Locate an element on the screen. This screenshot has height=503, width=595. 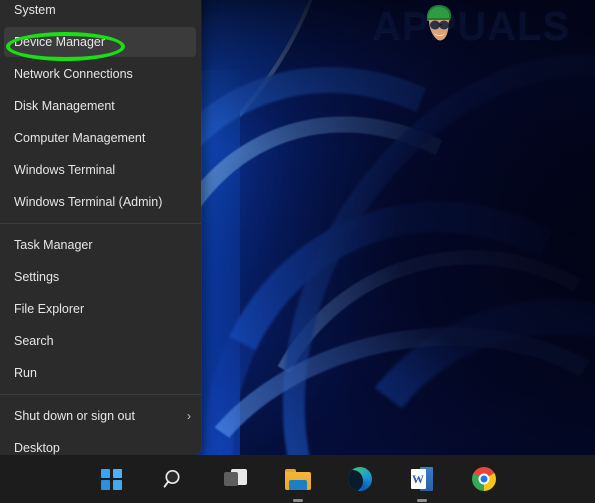
word-button: W is located at coordinates (422, 480).